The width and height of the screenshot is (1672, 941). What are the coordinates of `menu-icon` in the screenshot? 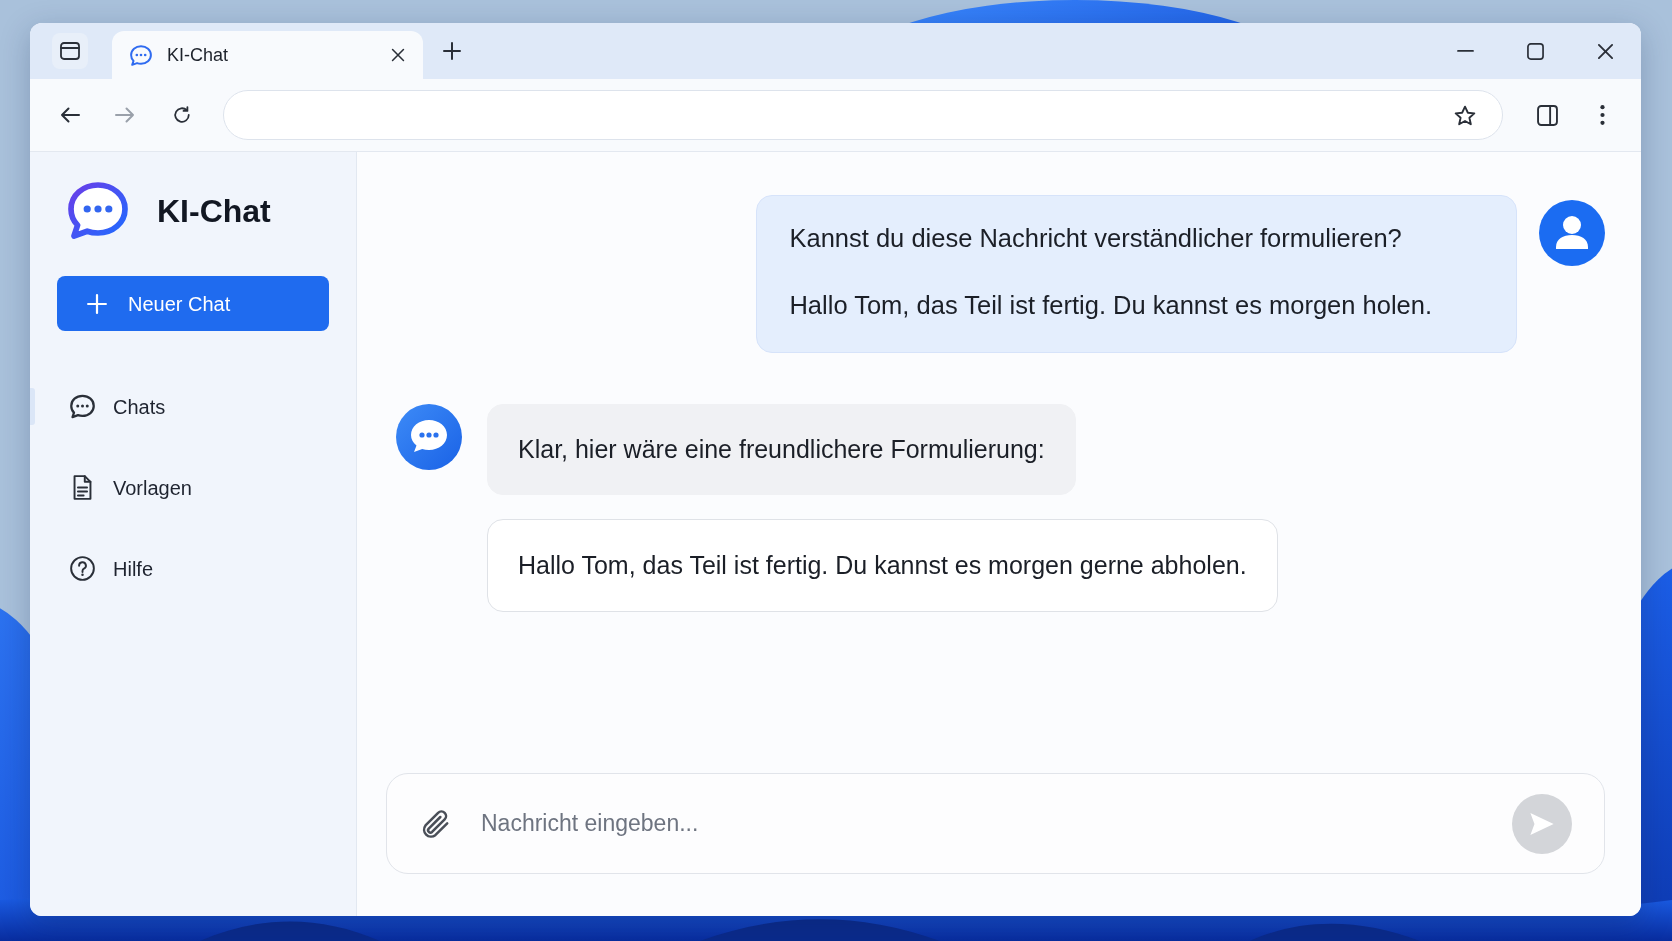 It's located at (1602, 115).